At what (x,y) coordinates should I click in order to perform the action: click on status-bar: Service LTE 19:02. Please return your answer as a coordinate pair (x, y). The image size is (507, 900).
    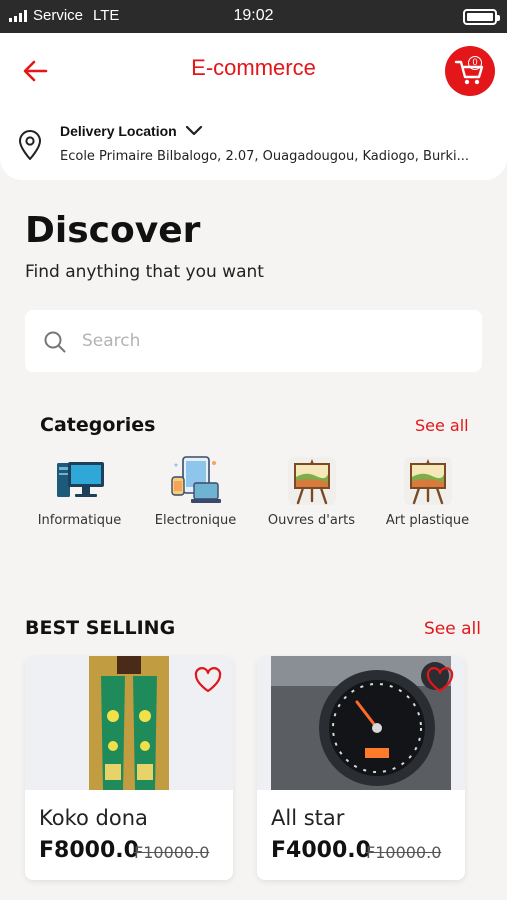
    Looking at the image, I should click on (253, 16).